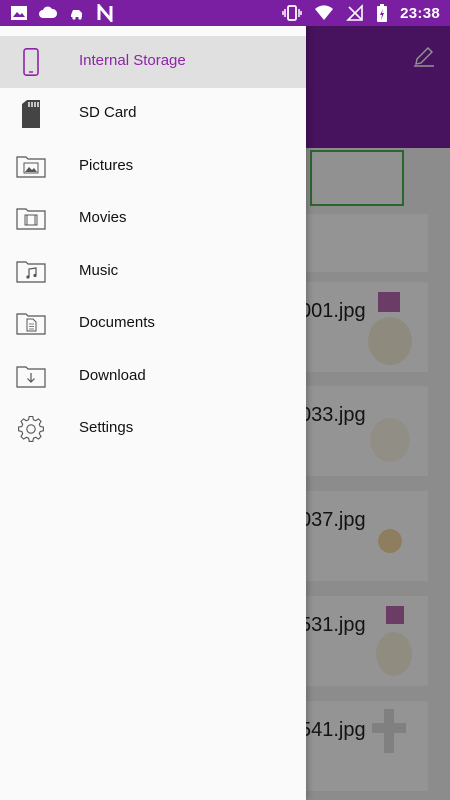 The image size is (450, 800). What do you see at coordinates (153, 219) in the screenshot?
I see `drawer-item-movies: Movies` at bounding box center [153, 219].